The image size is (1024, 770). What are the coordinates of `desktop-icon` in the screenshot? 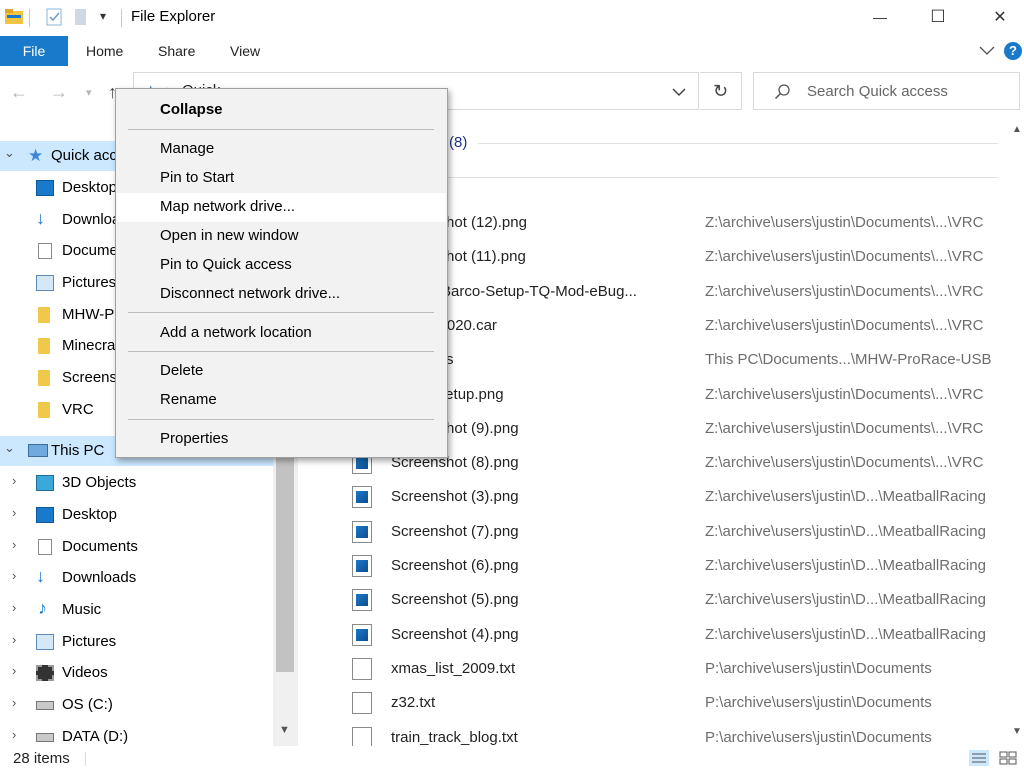 It's located at (45, 515).